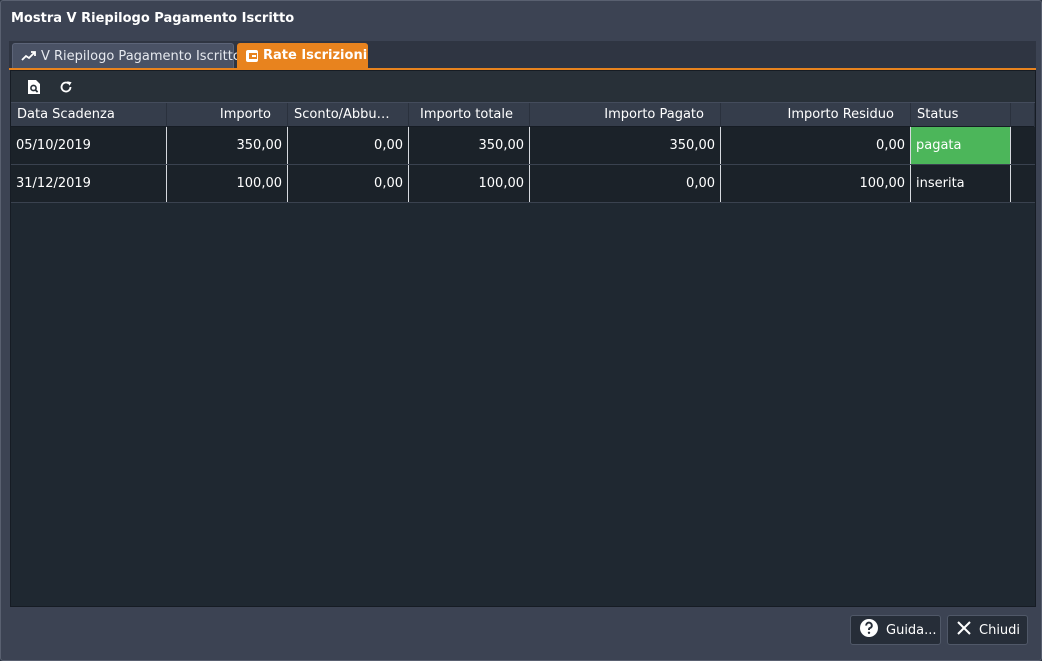  What do you see at coordinates (66, 87) in the screenshot?
I see `refresh-icon` at bounding box center [66, 87].